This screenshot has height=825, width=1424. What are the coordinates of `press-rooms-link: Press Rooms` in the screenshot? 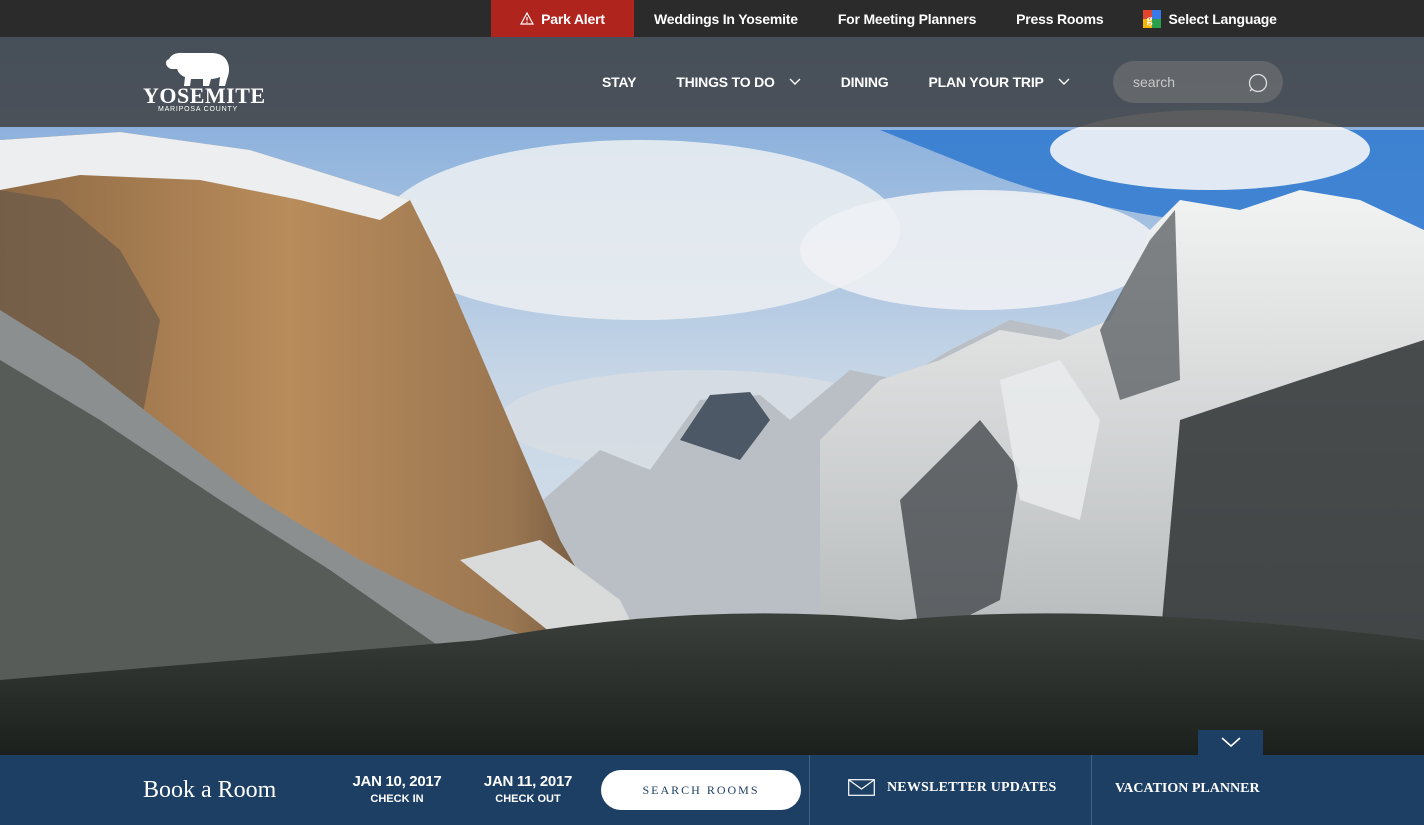 It's located at (1059, 18).